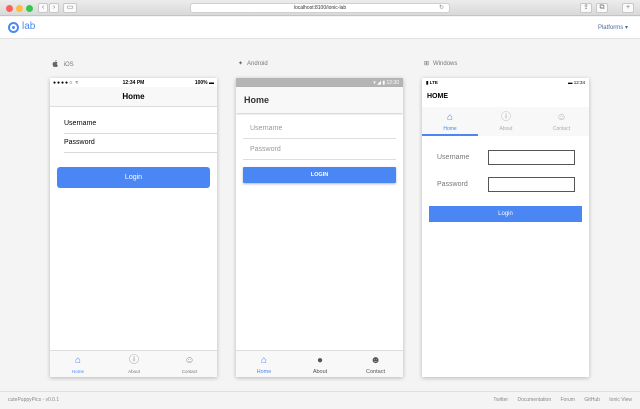 Image resolution: width=640 pixels, height=409 pixels. Describe the element at coordinates (628, 8) in the screenshot. I see `new-tab-button: +` at that location.